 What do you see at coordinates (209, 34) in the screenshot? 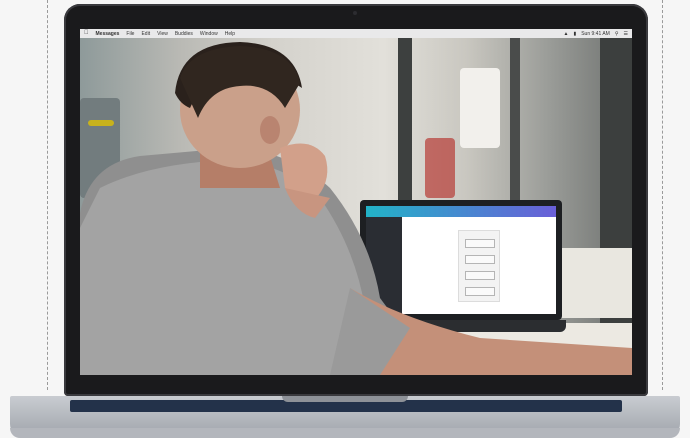
I see `menubar-item-window: Window` at bounding box center [209, 34].